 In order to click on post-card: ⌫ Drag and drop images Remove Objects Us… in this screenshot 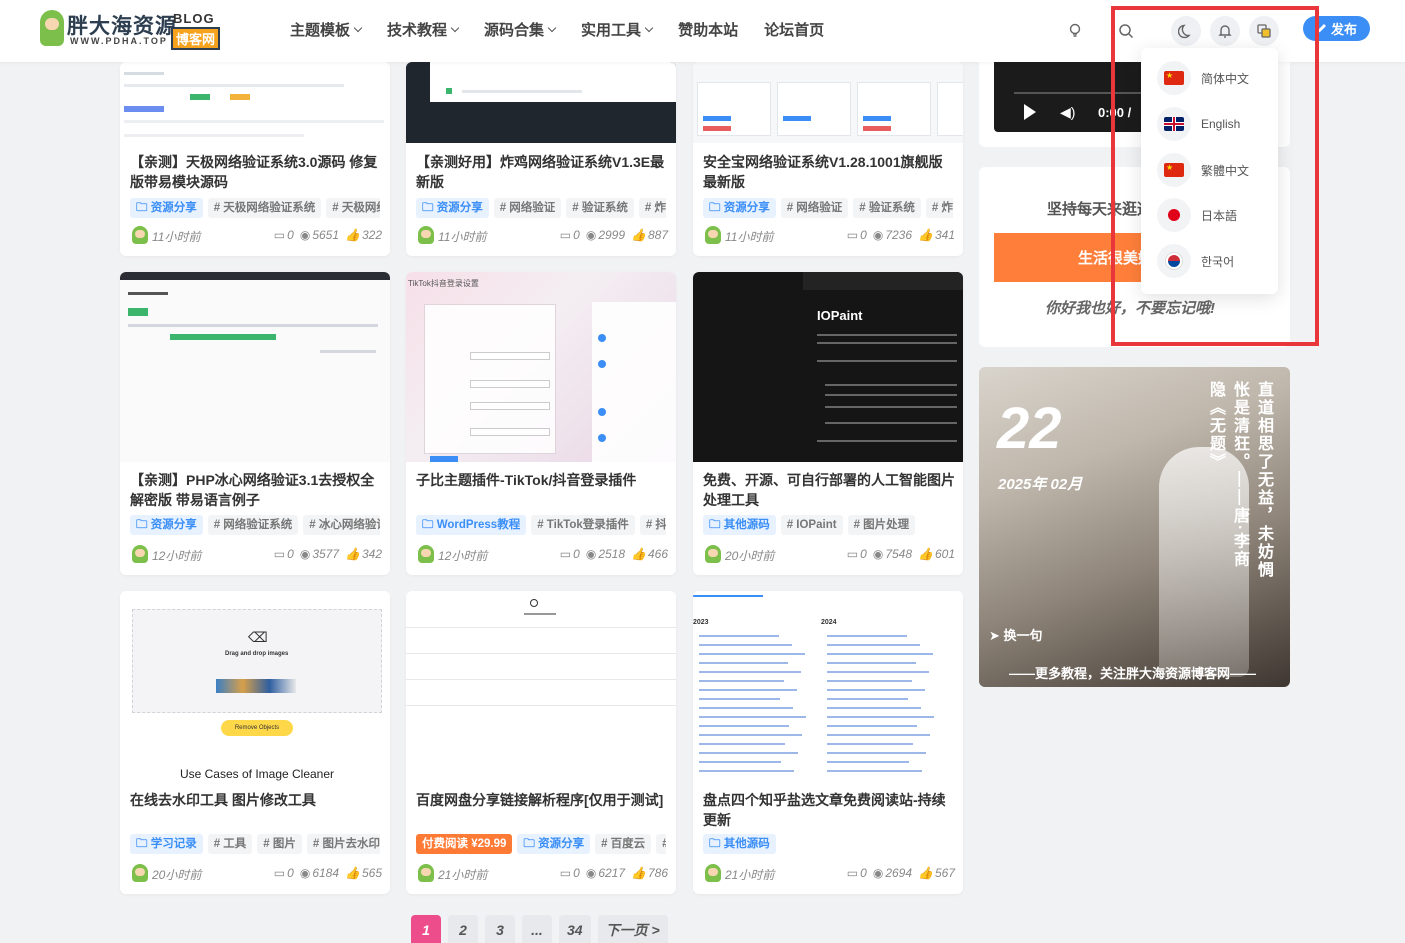, I will do `click(255, 742)`.